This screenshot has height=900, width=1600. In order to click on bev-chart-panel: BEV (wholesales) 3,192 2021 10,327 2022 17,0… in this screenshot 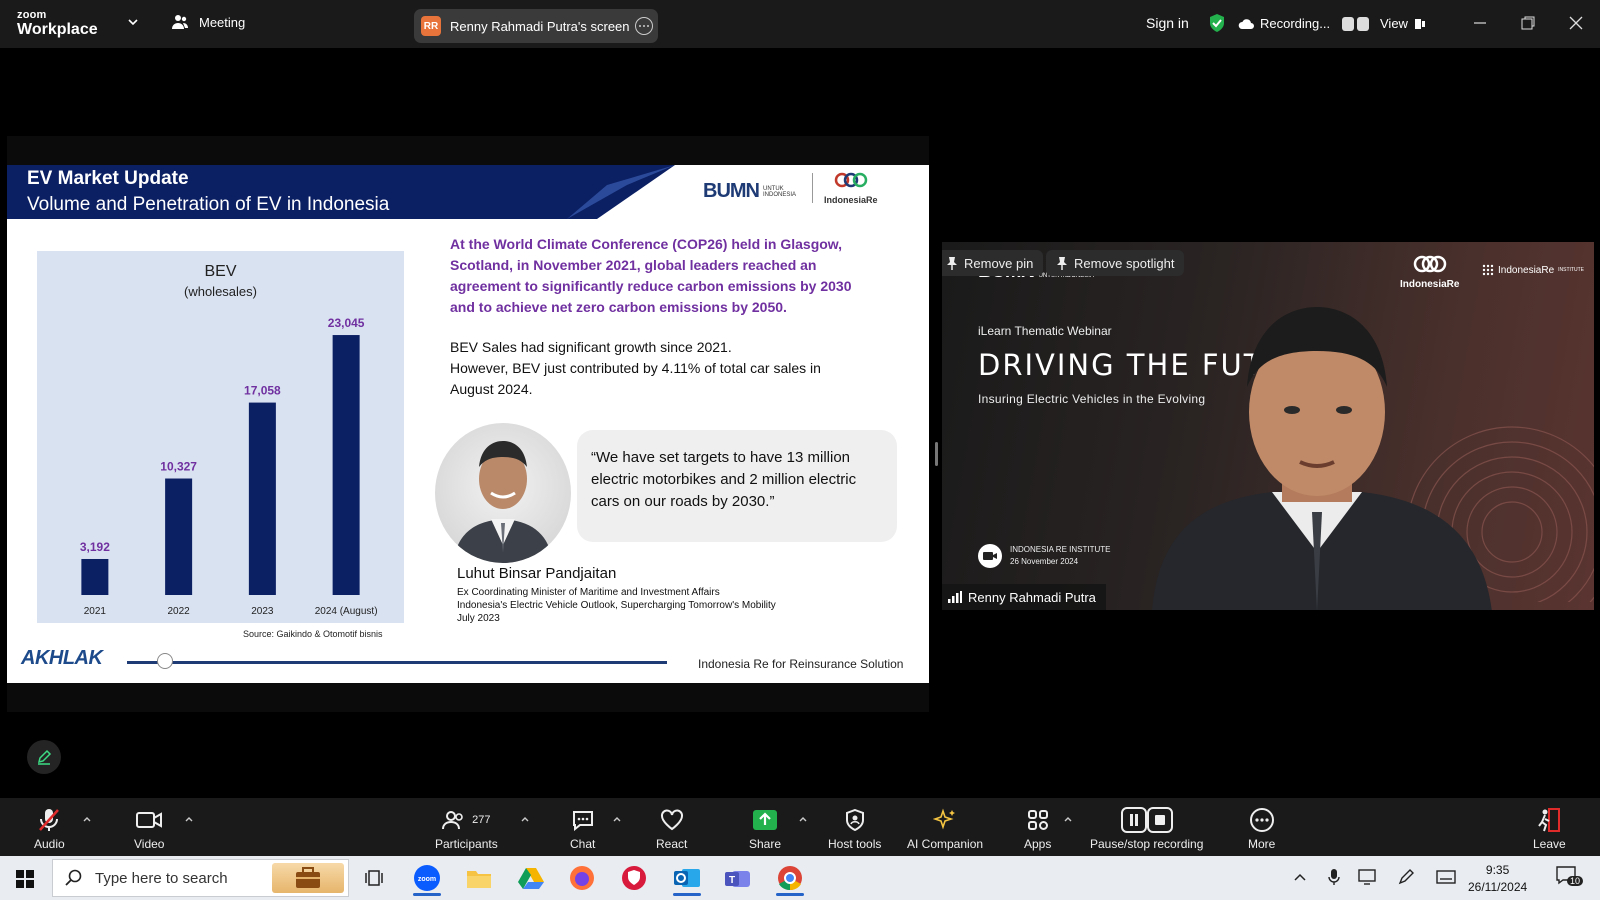, I will do `click(220, 437)`.